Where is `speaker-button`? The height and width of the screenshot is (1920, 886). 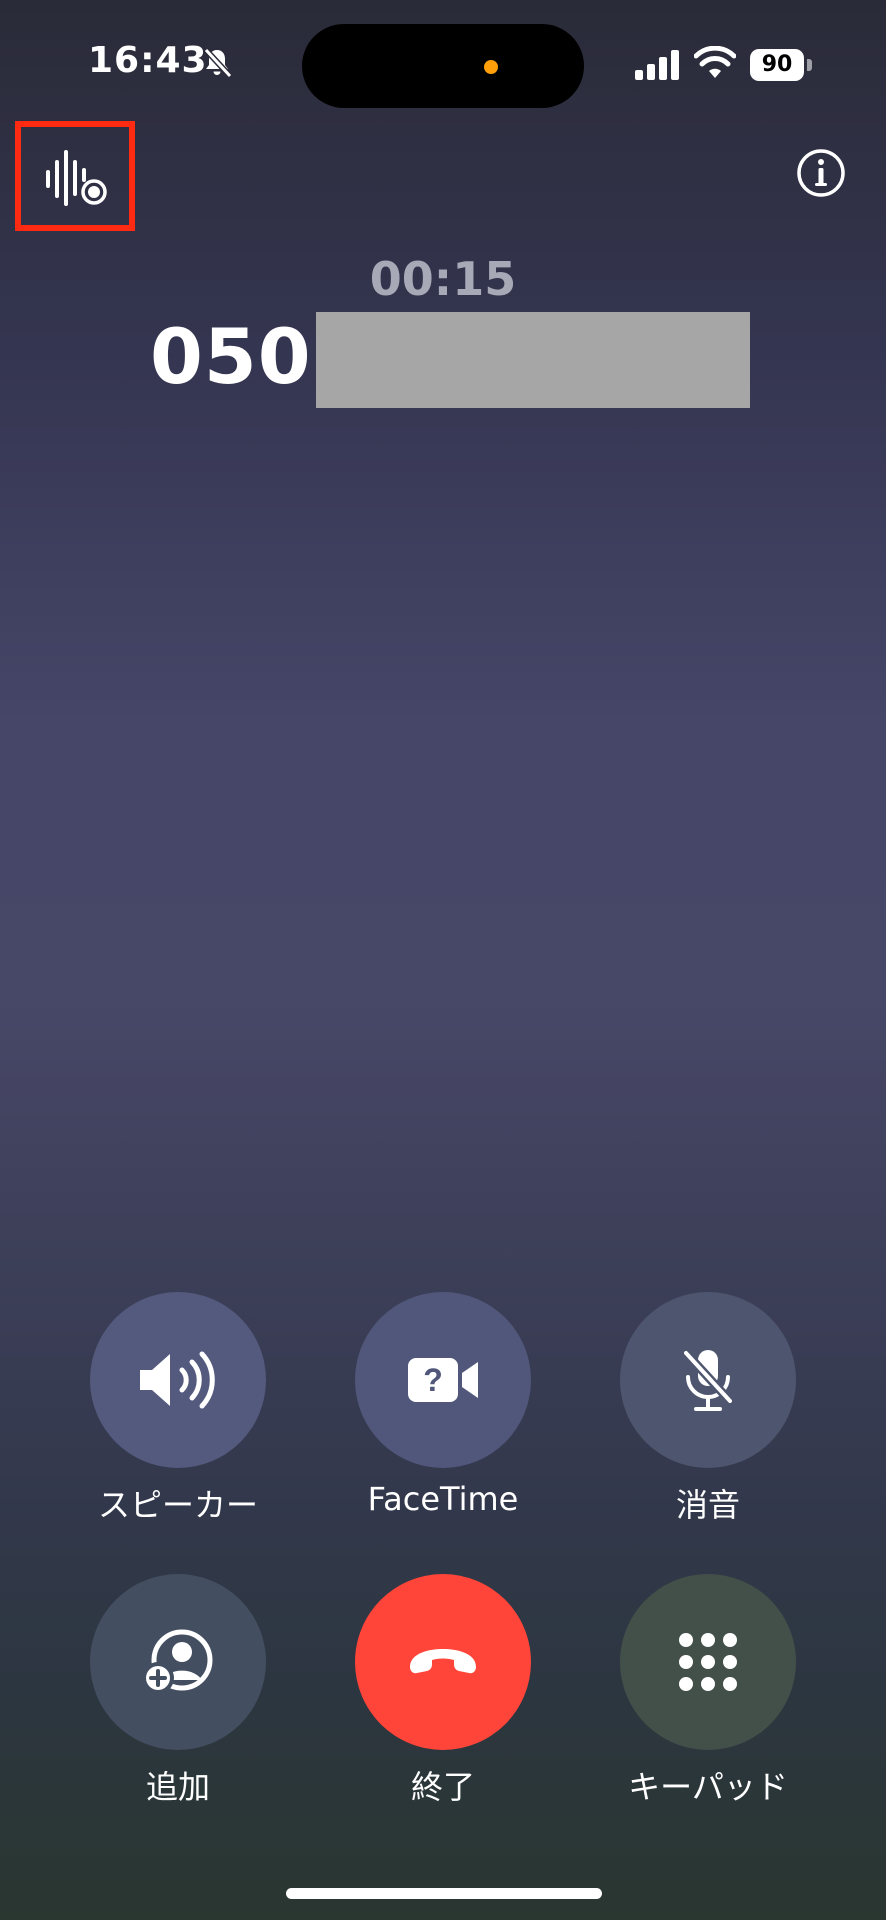
speaker-button is located at coordinates (178, 1380).